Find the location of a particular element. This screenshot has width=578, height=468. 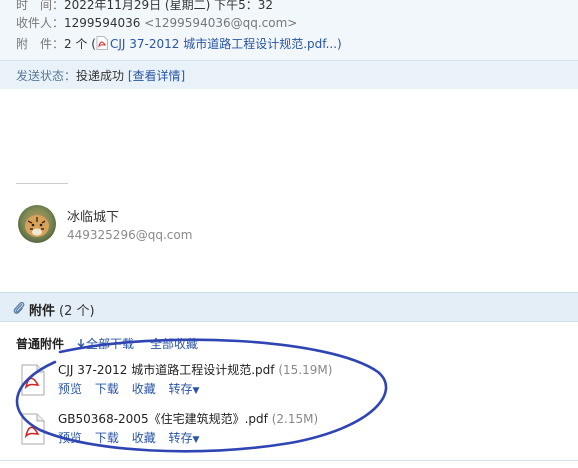

pdf-mini-icon is located at coordinates (102, 43).